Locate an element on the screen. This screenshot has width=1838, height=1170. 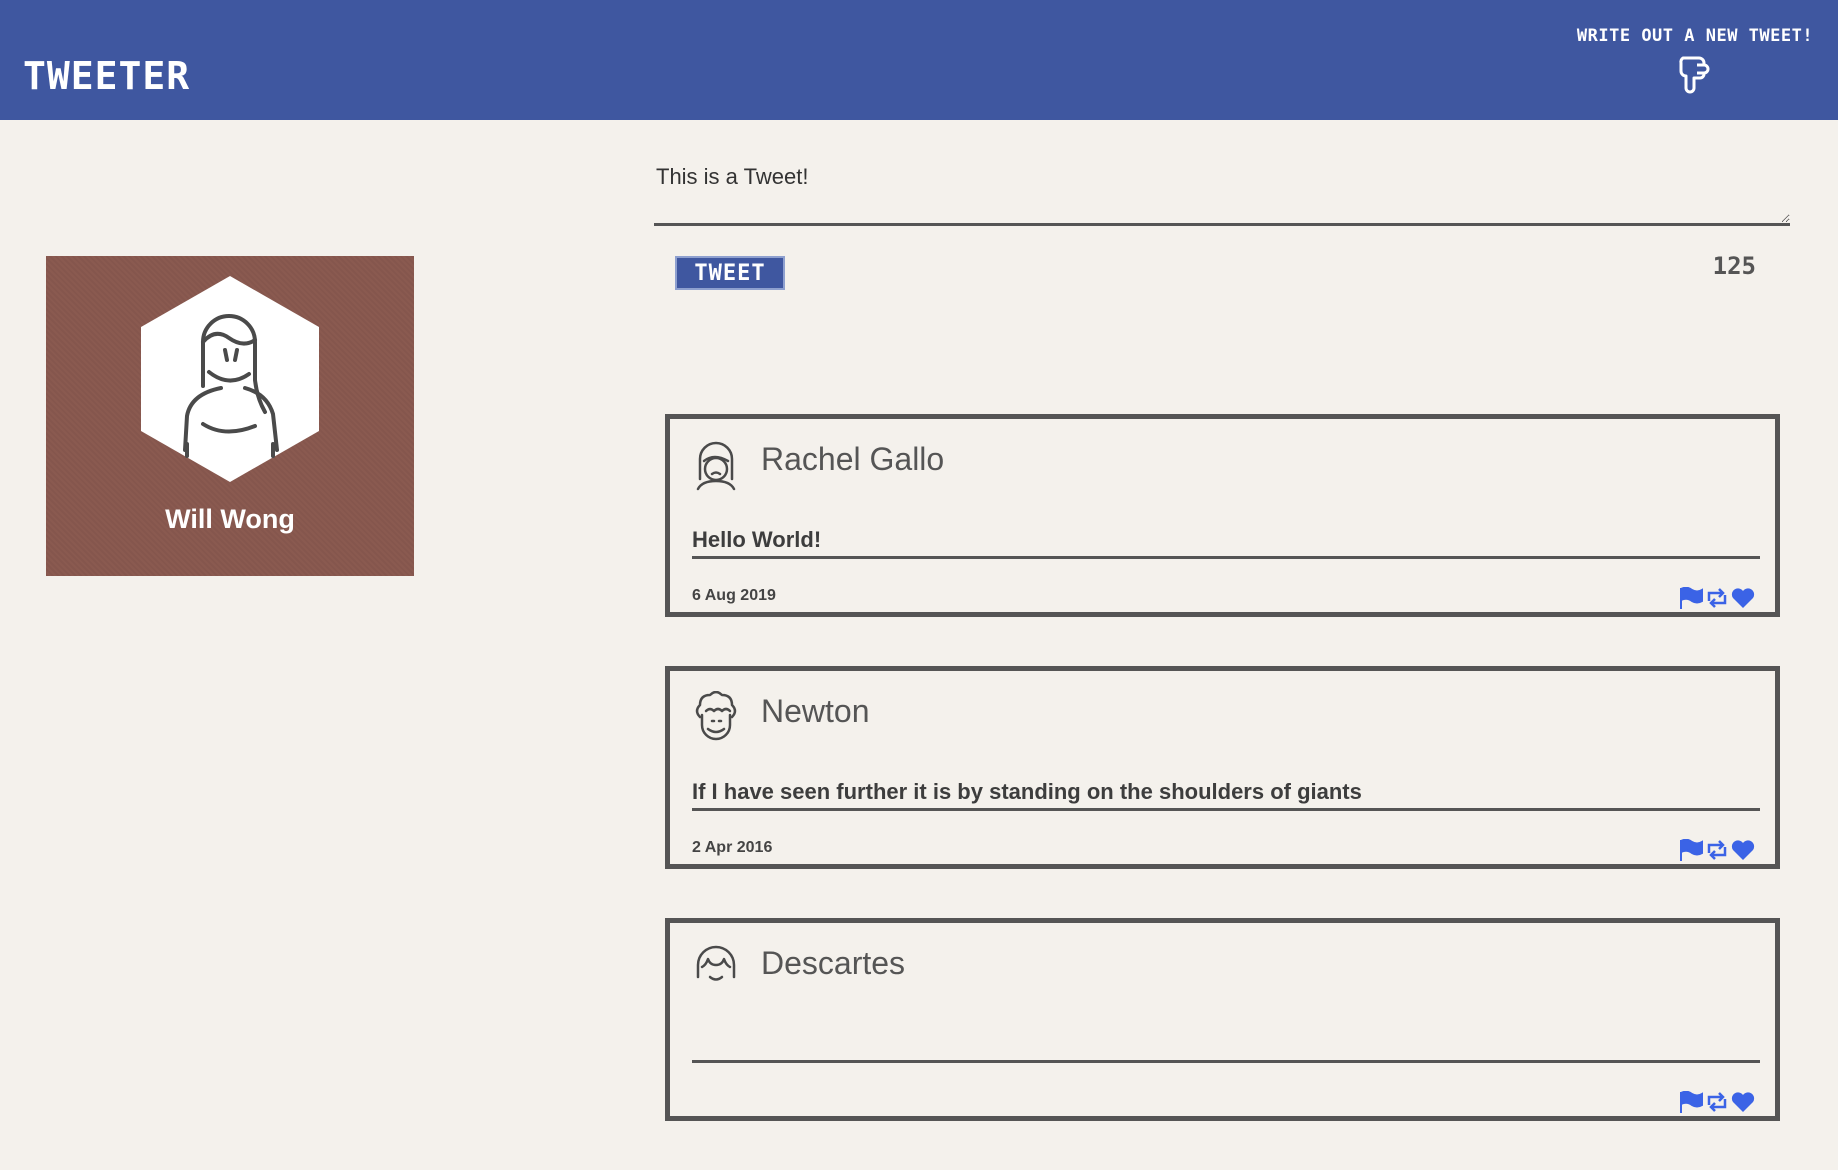
pointing-down-hand-icon is located at coordinates (1695, 73).